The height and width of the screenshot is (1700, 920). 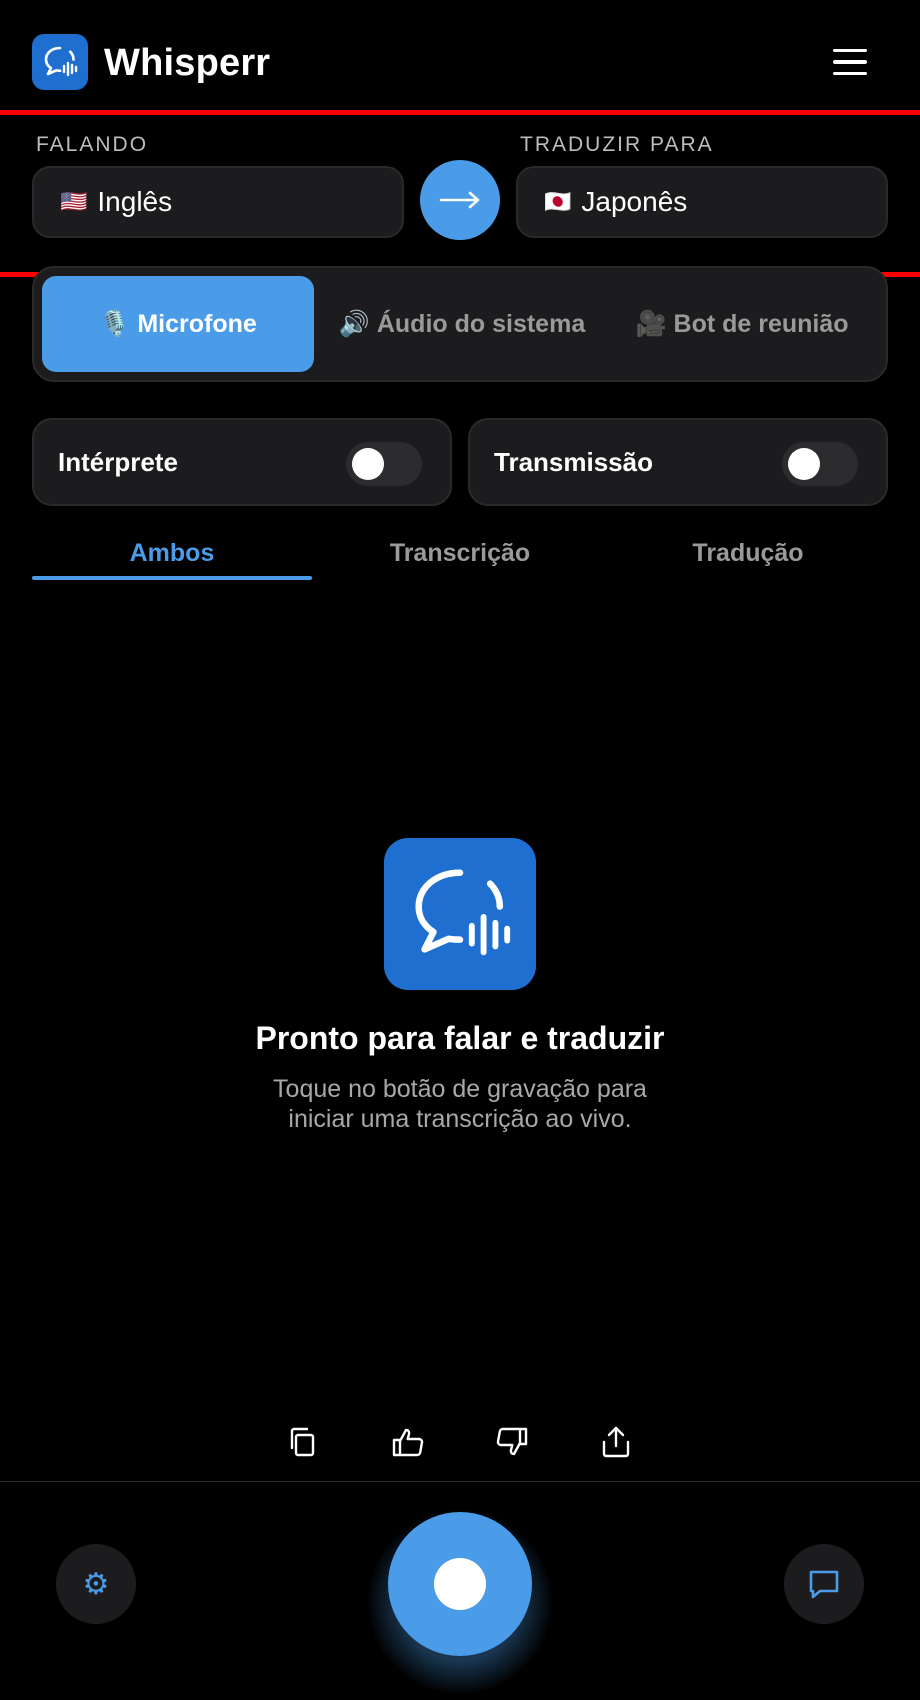 What do you see at coordinates (634, 201) in the screenshot?
I see `target-language-value: Japonês` at bounding box center [634, 201].